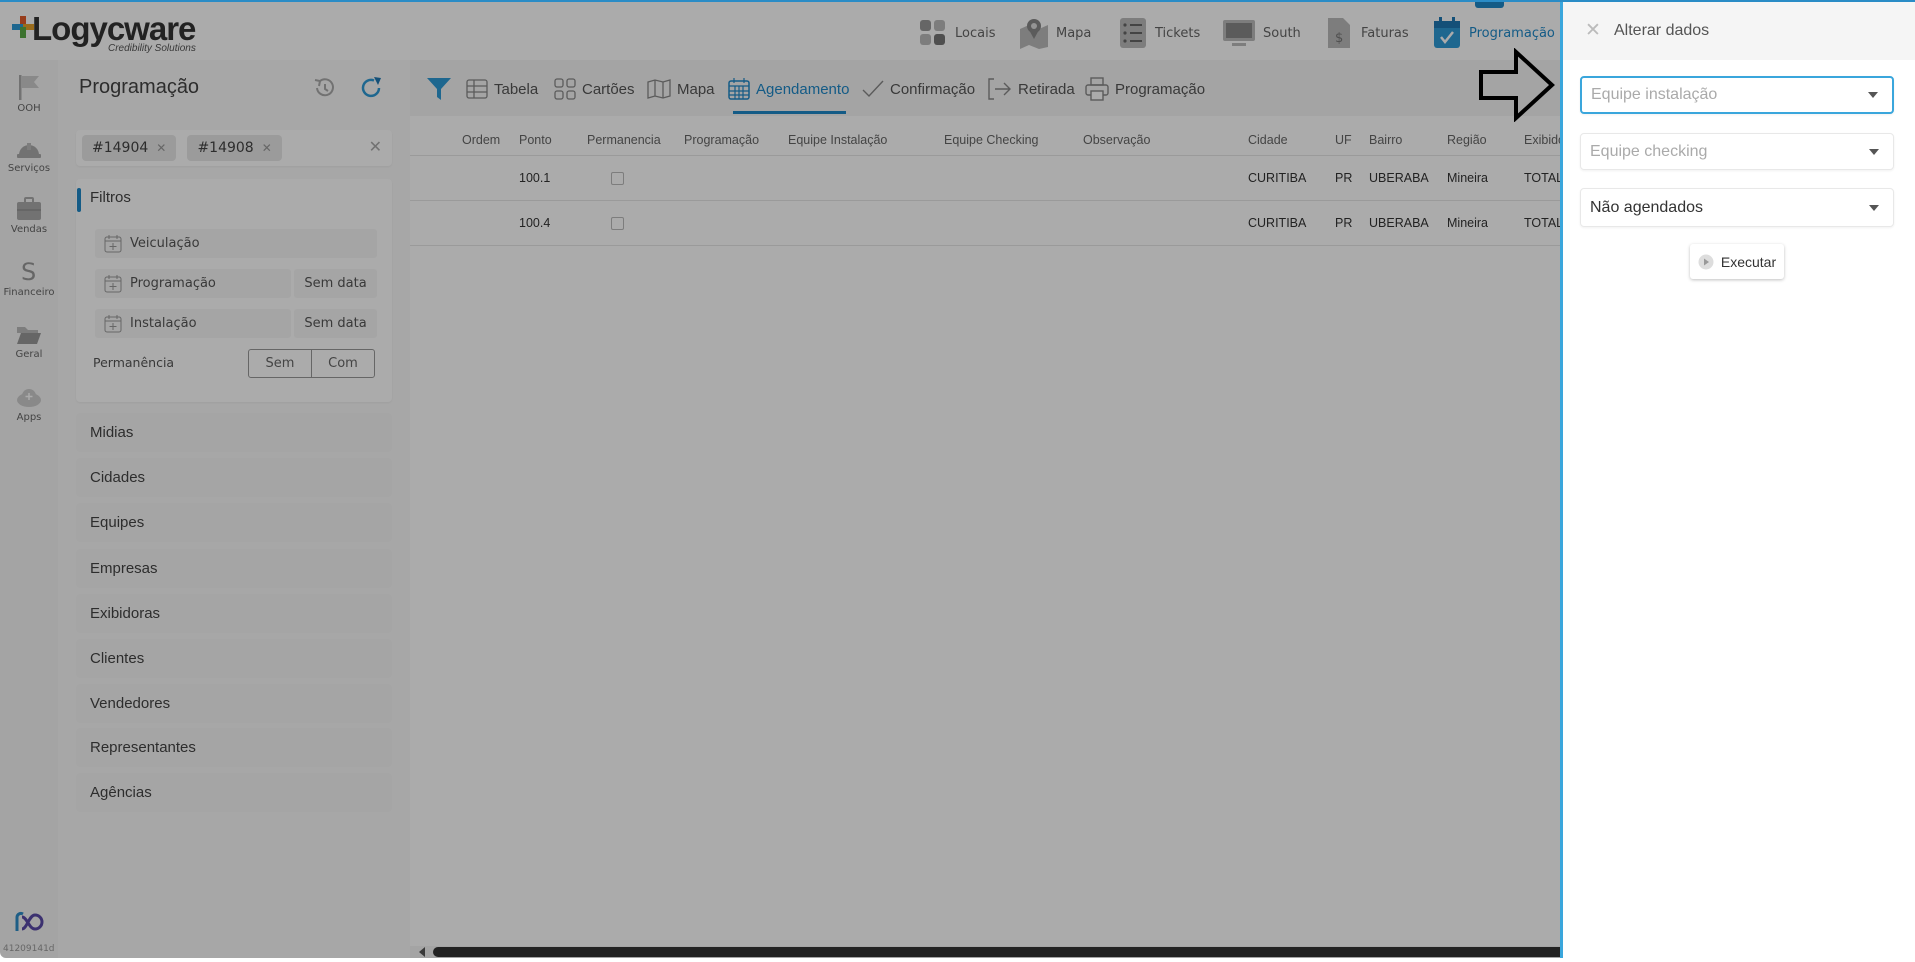  I want to click on equipe-checking-select: Equipe checking, so click(1737, 151).